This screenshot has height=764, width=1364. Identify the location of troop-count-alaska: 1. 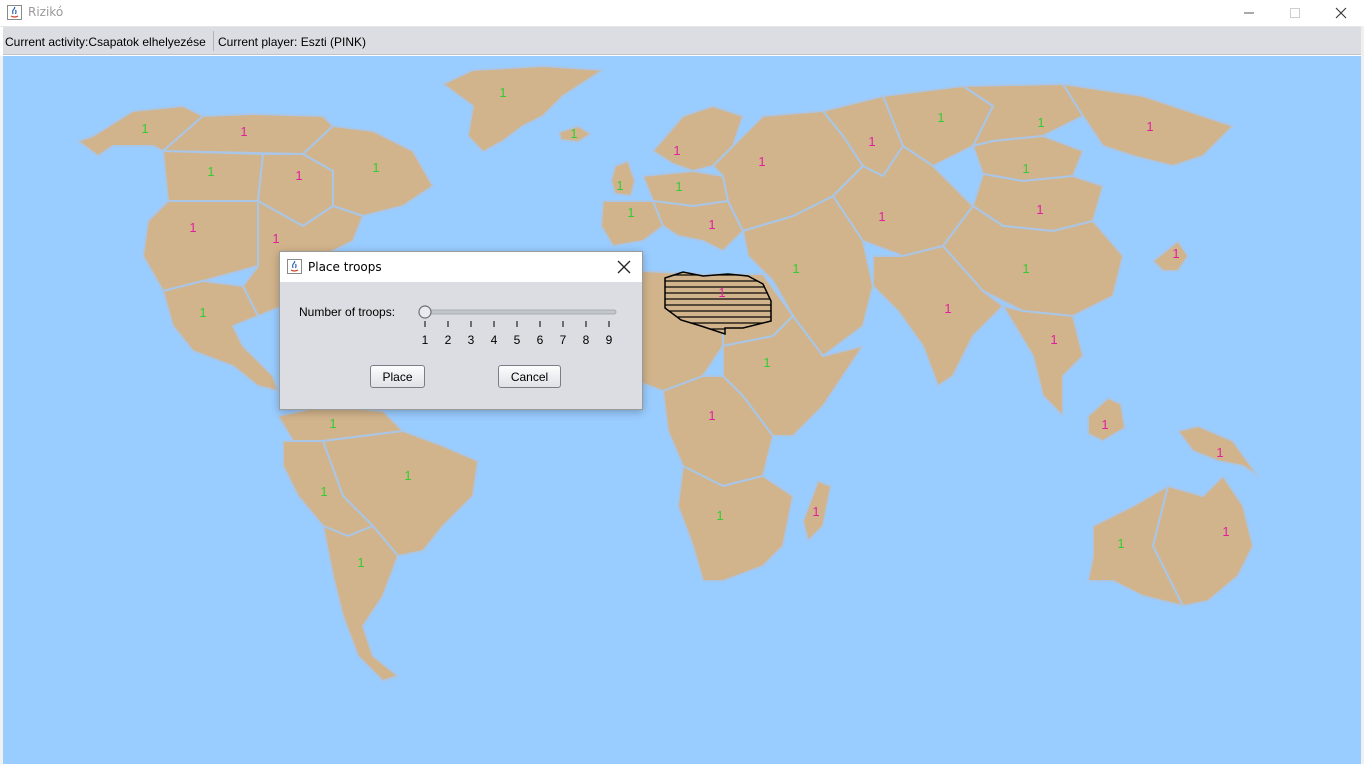
(144, 128).